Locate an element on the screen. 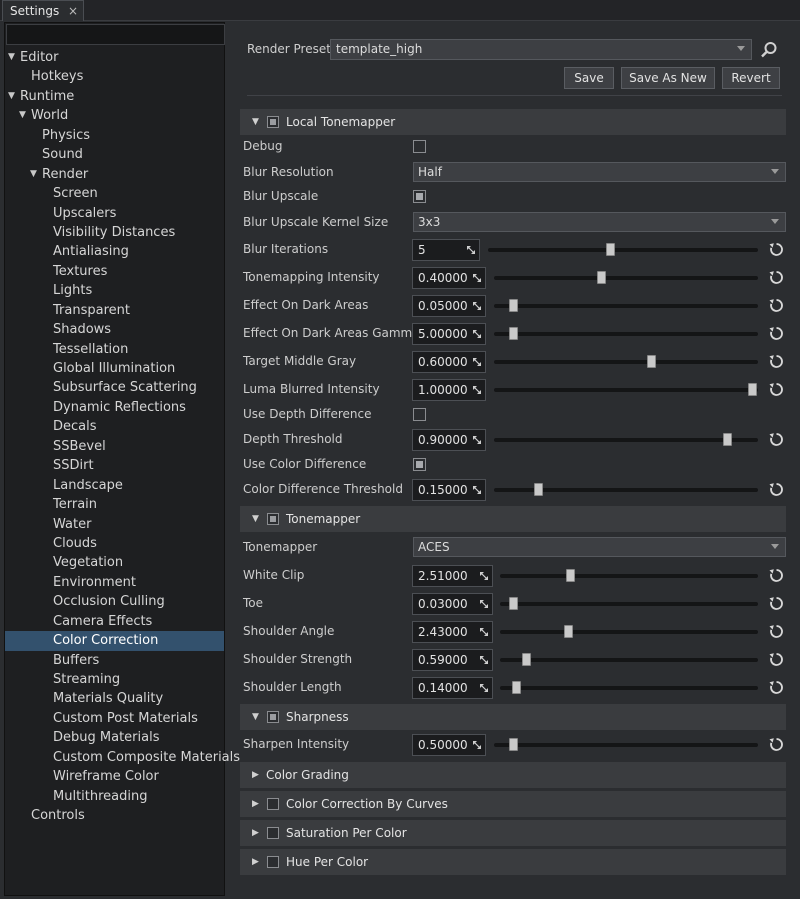 This screenshot has height=899, width=800. tree-item-debug-materials: Debug Materials is located at coordinates (114, 737).